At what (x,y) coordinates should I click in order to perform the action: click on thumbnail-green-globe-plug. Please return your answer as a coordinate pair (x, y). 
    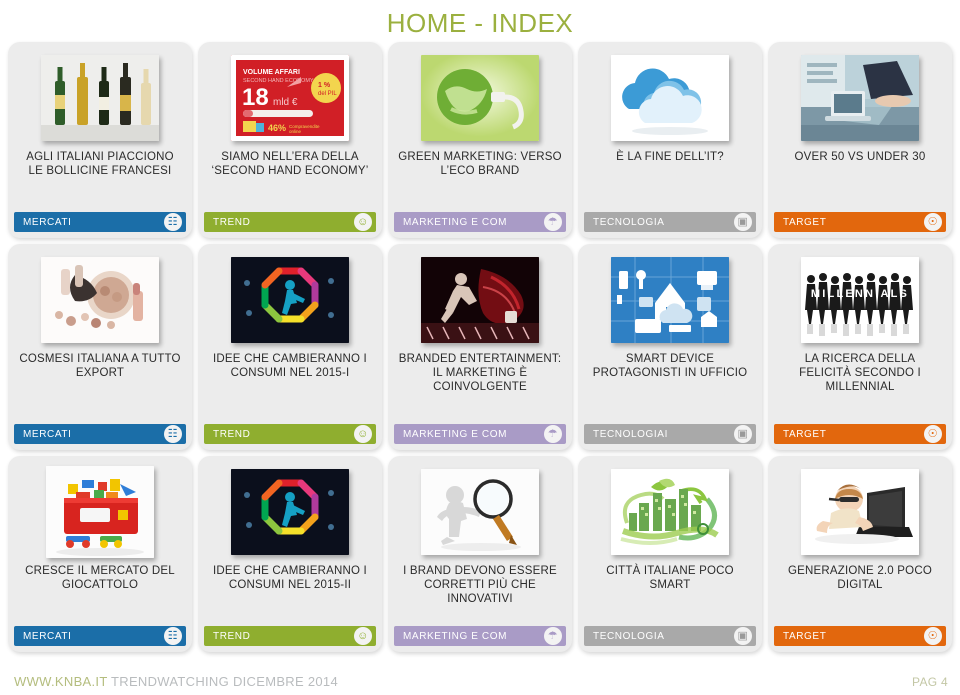
    Looking at the image, I should click on (480, 98).